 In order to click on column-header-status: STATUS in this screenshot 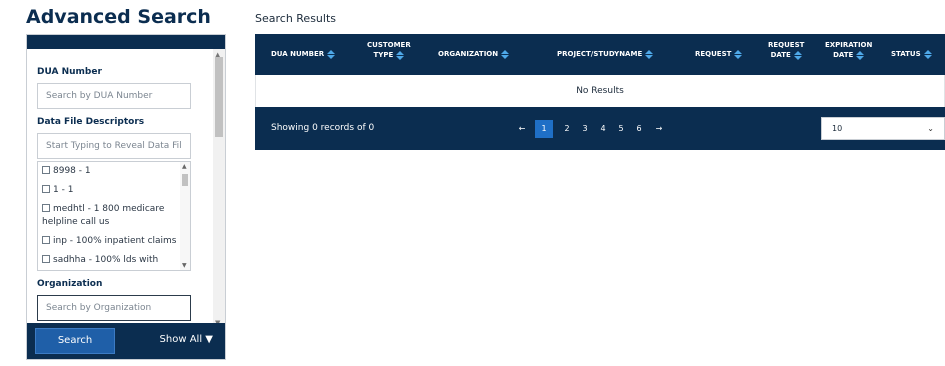, I will do `click(911, 54)`.